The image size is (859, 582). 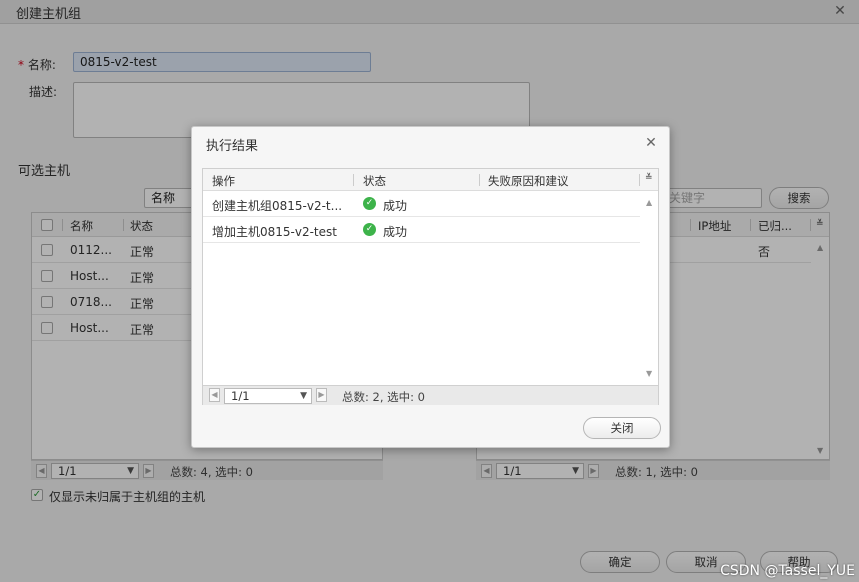 I want to click on watermark: CSDN @Tassel_YUE, so click(x=787, y=571).